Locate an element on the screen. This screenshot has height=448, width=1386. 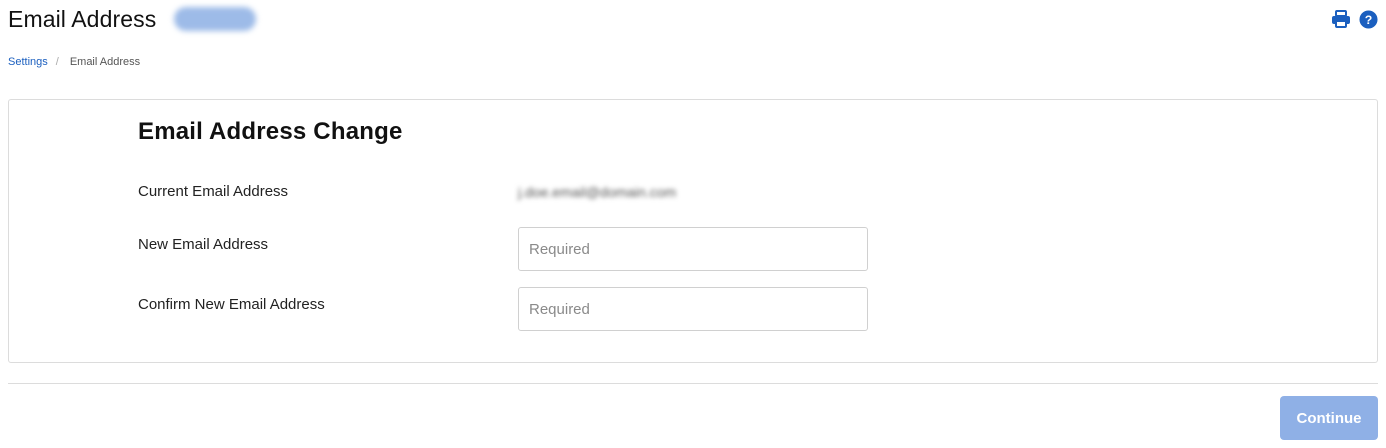
breadcrumb-current: Email Address is located at coordinates (105, 62).